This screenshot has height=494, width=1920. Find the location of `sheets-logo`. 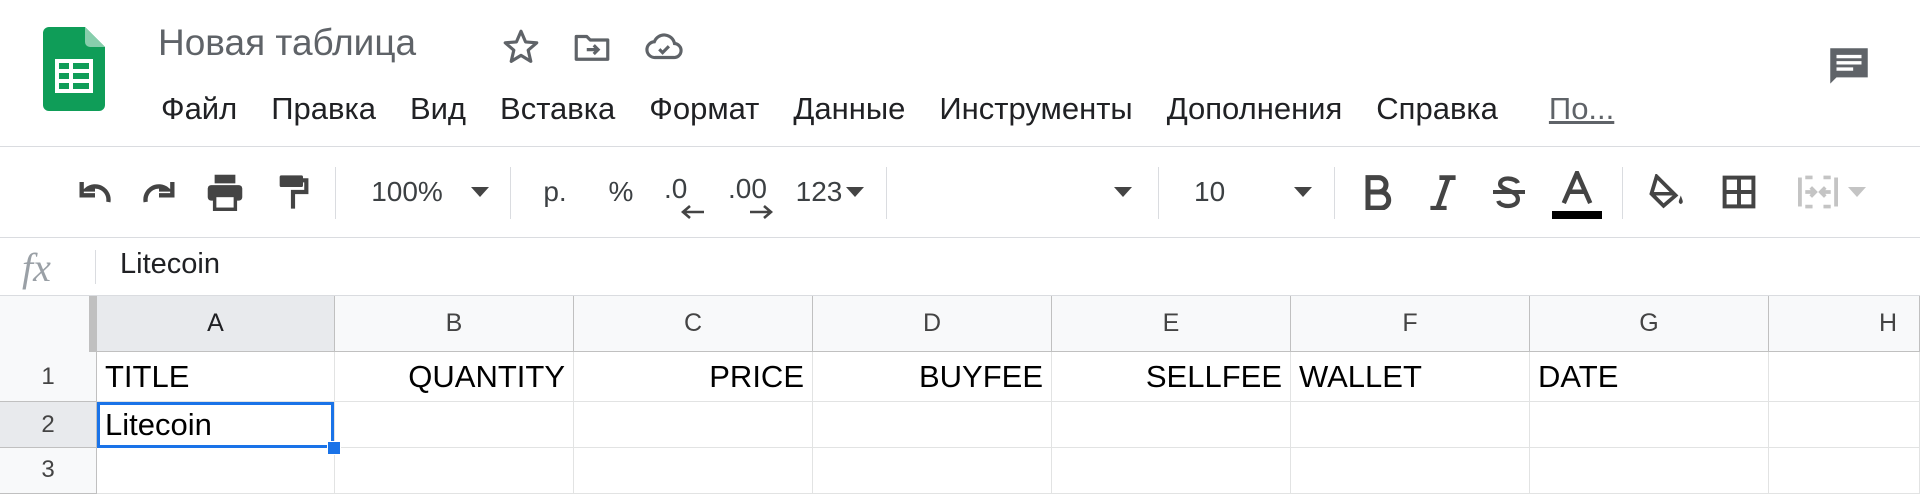

sheets-logo is located at coordinates (74, 72).